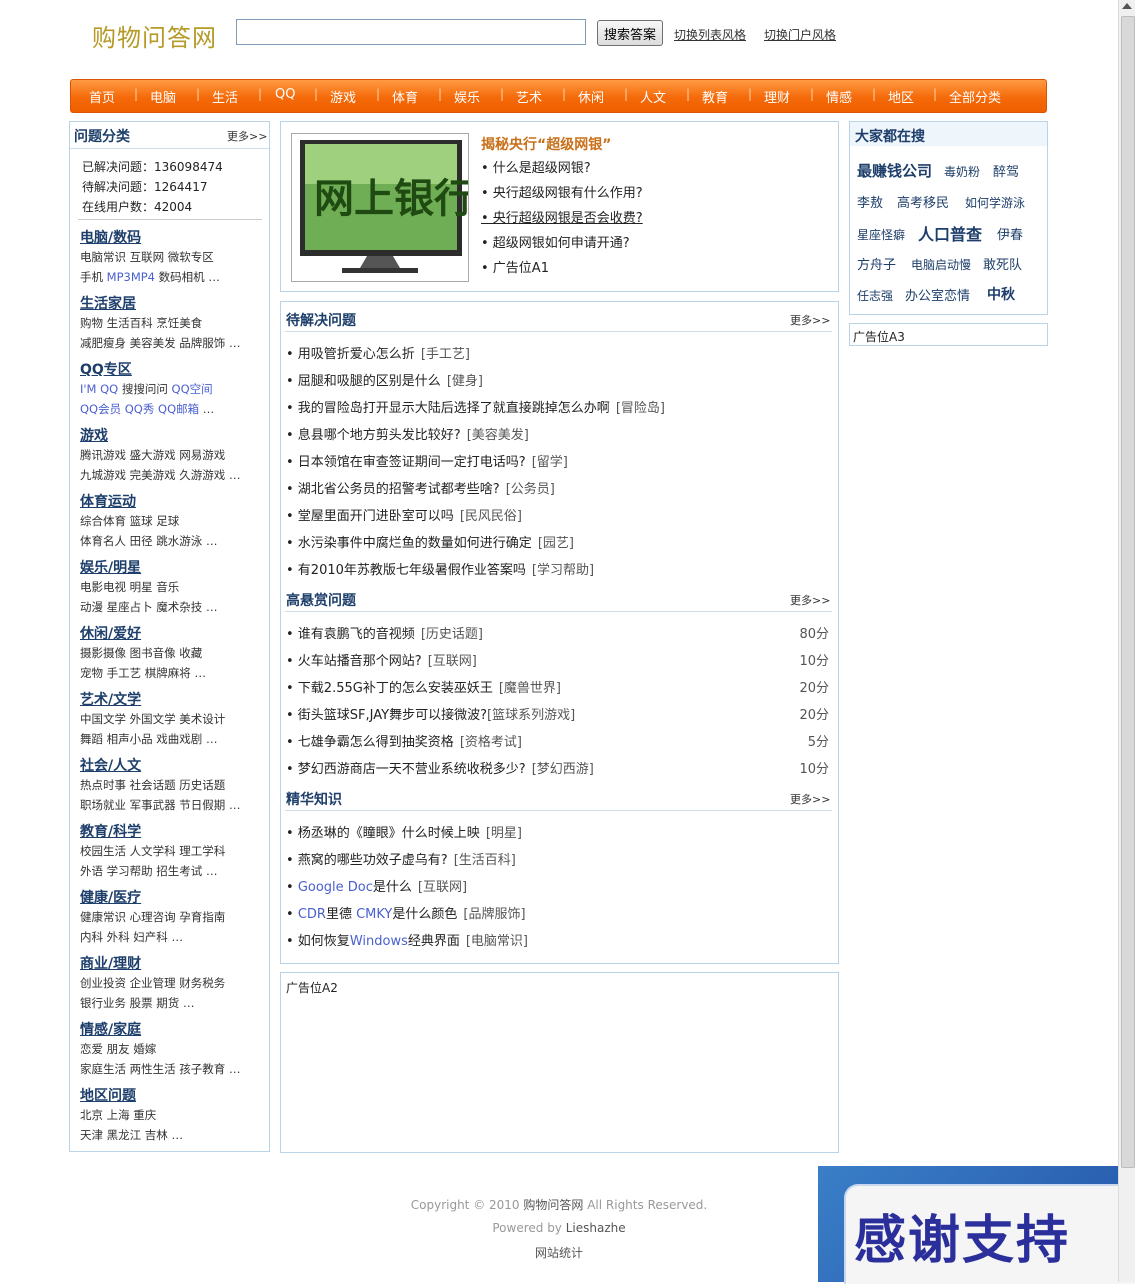 The height and width of the screenshot is (1284, 1135). I want to click on category-sublinks: 恋爱 朋友 婚嫁, so click(118, 1049).